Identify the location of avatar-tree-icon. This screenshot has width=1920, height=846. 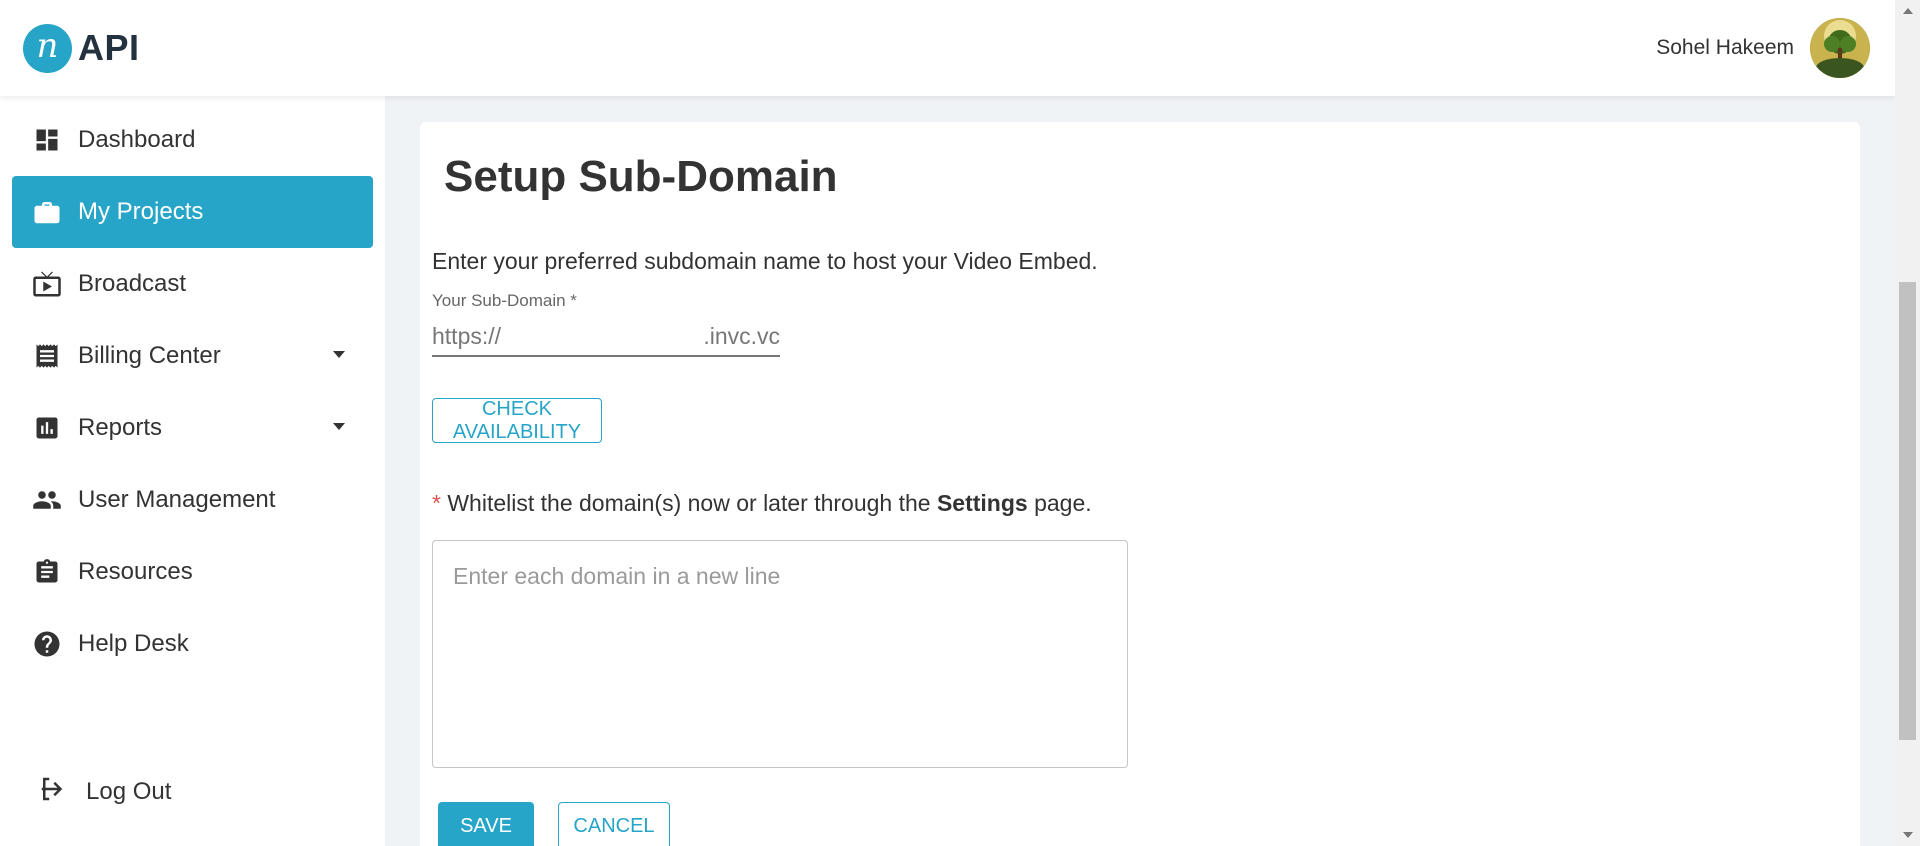
(1840, 48).